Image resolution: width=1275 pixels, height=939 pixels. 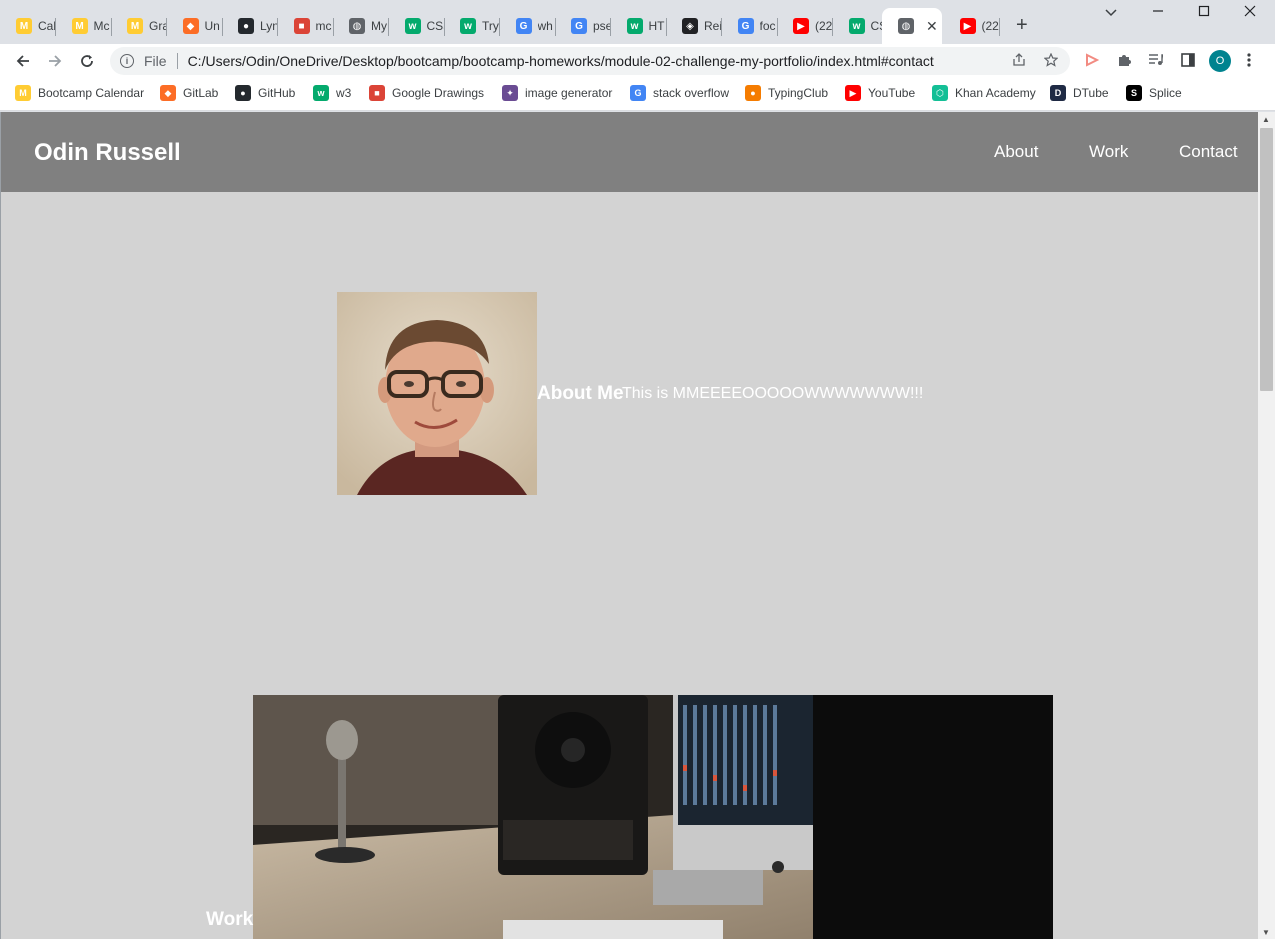 I want to click on bookmark-item: ✦ image generator, so click(x=557, y=93).